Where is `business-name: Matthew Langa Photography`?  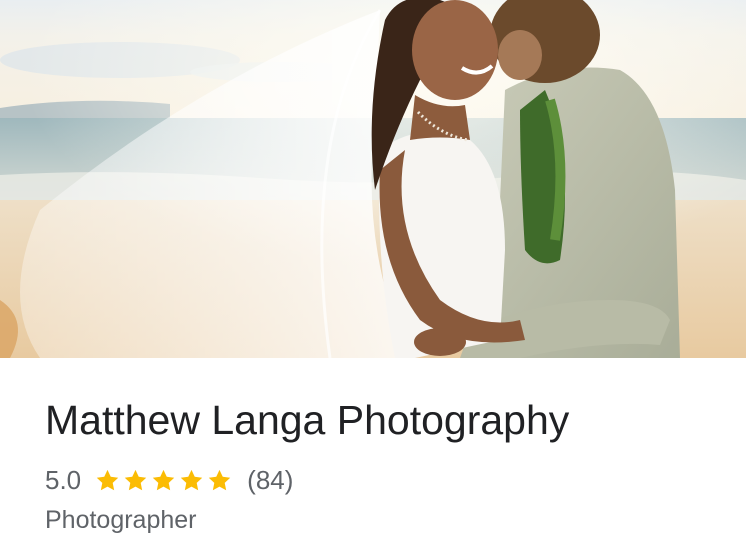
business-name: Matthew Langa Photography is located at coordinates (307, 420).